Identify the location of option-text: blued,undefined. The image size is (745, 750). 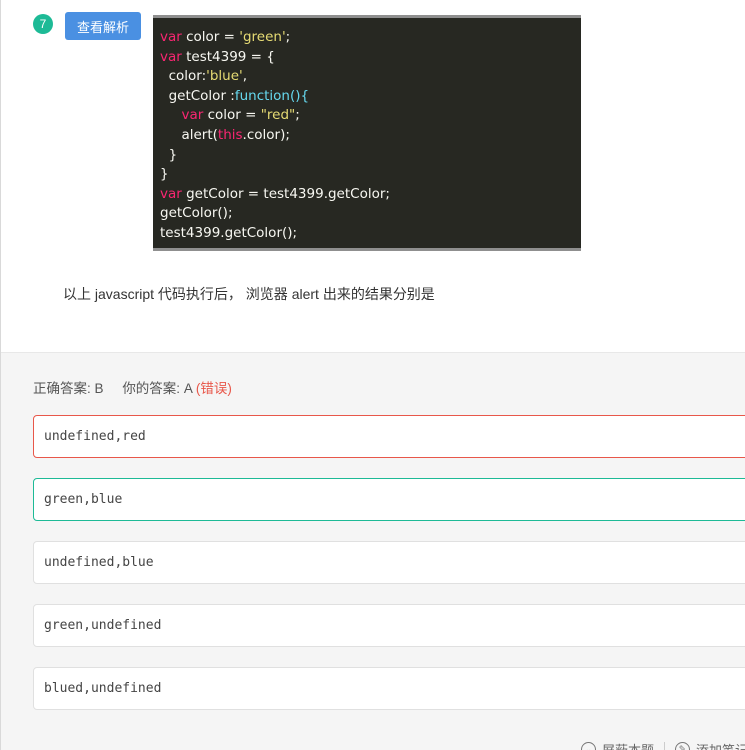
(103, 688).